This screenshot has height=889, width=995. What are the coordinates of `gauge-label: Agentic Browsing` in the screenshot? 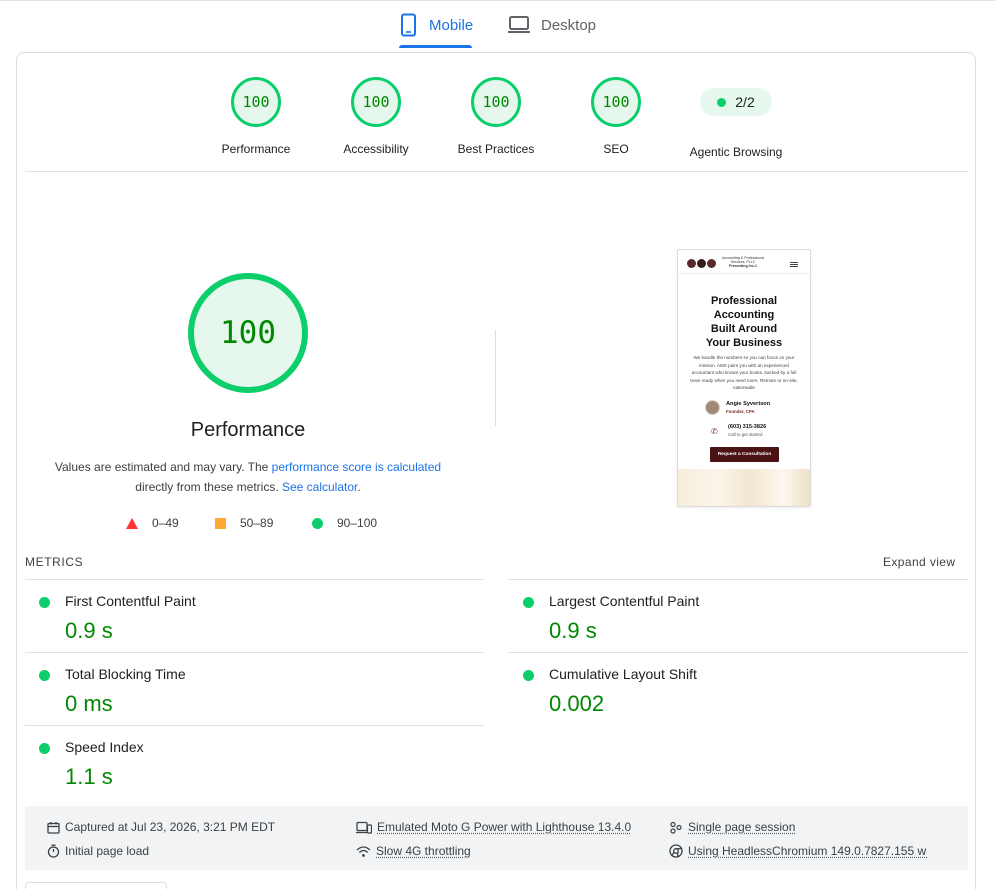 It's located at (736, 152).